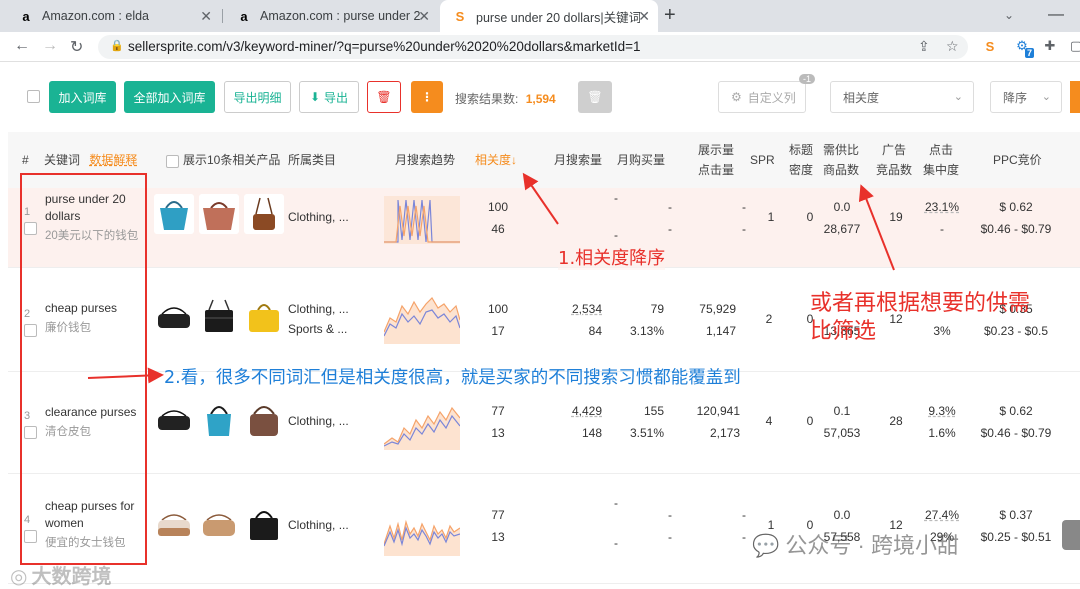  Describe the element at coordinates (61, 577) in the screenshot. I see `watermark-left: ◎ 大数跨境` at that location.